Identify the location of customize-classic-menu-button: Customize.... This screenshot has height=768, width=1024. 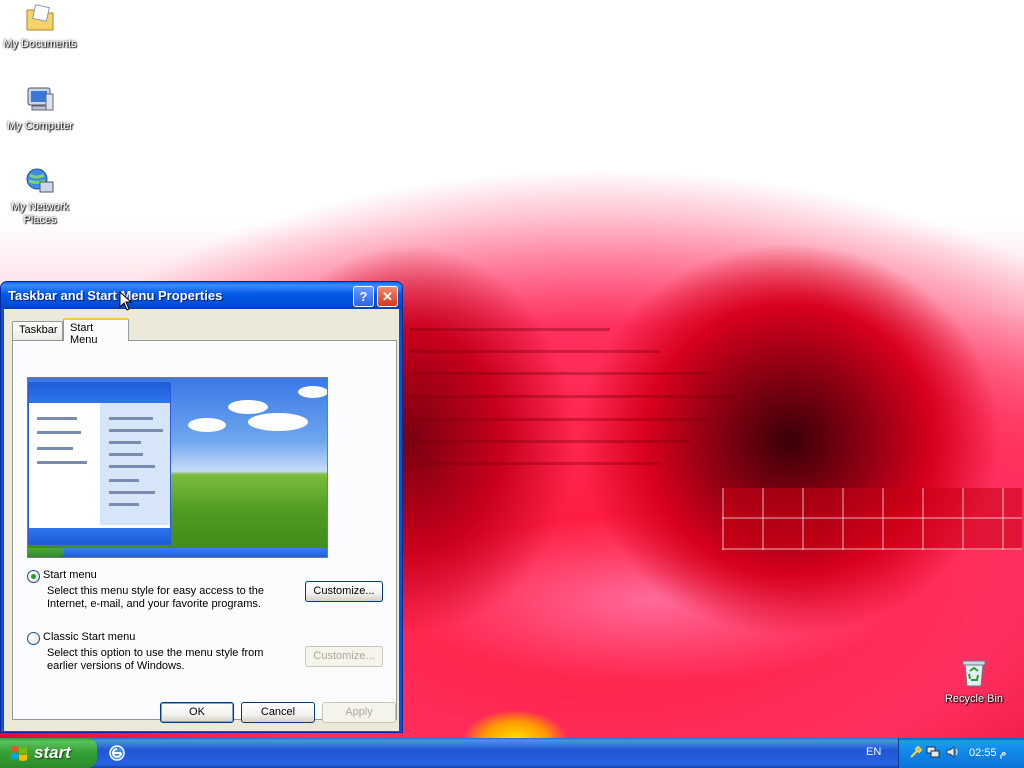
(344, 656).